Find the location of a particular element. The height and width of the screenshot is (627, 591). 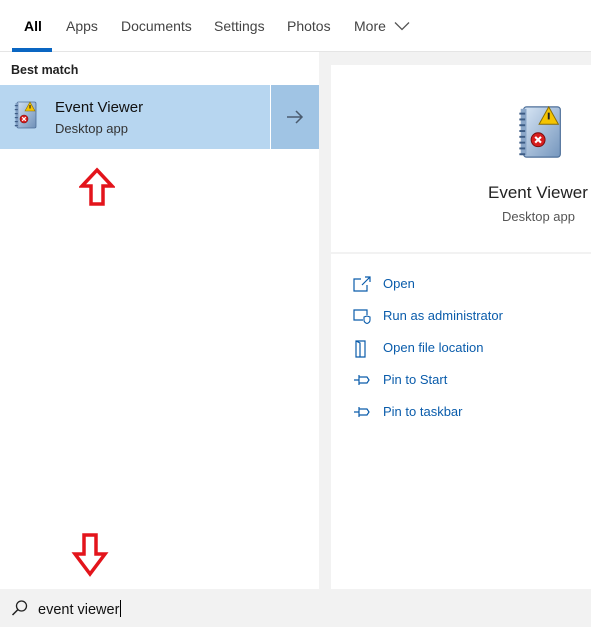

event-viewer-icon is located at coordinates (25, 115).